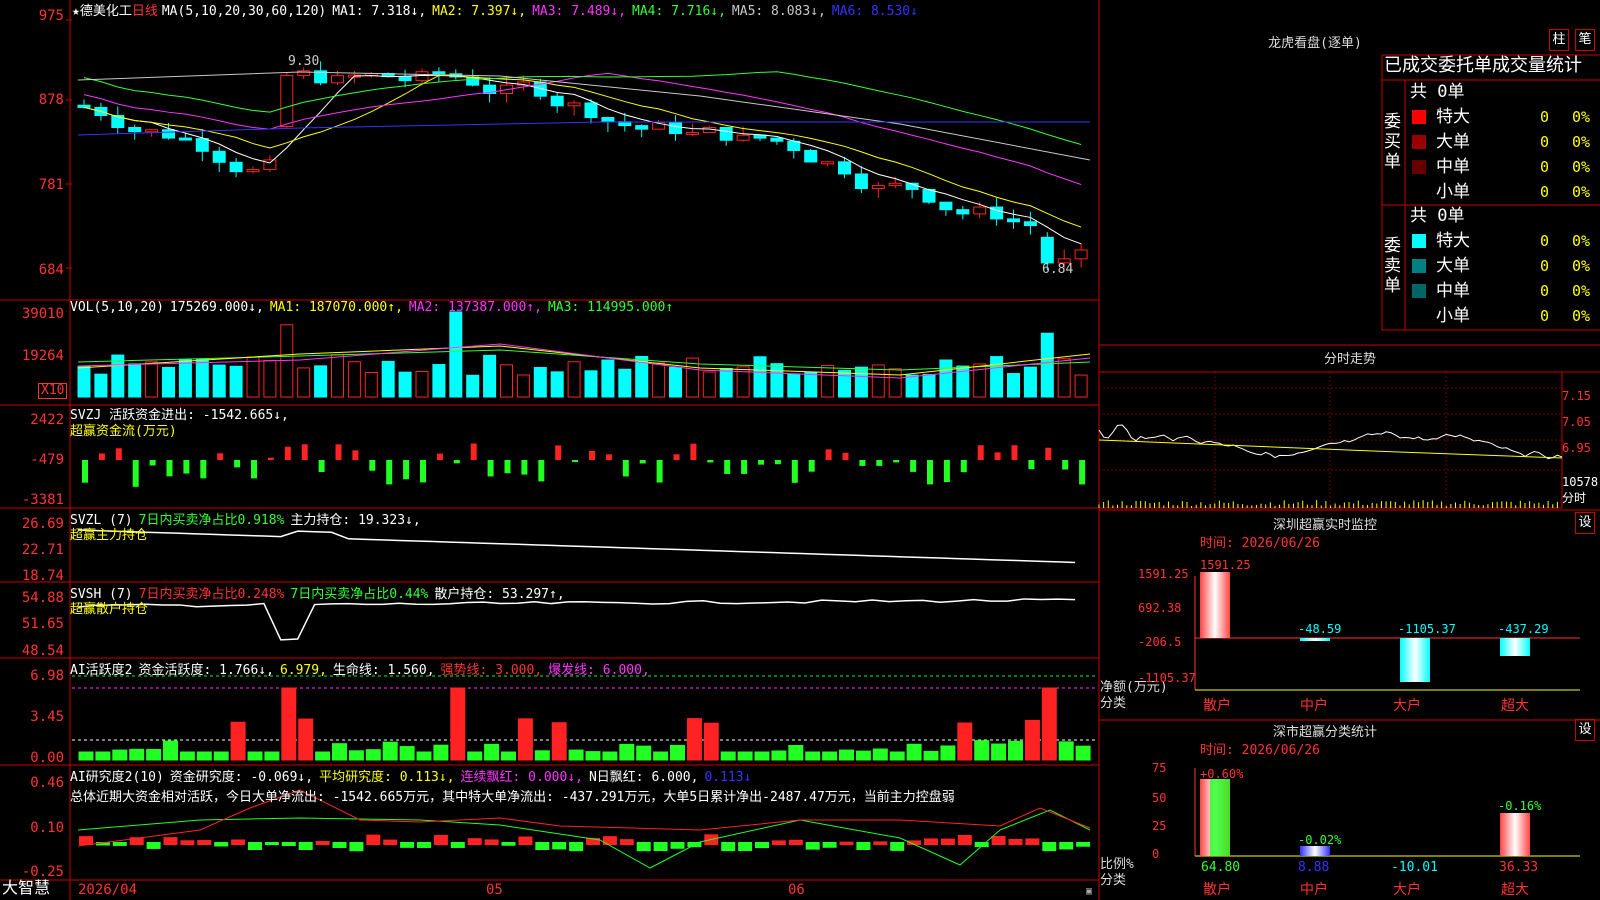  I want to click on sz-monitor-settings-button: 设, so click(1585, 523).